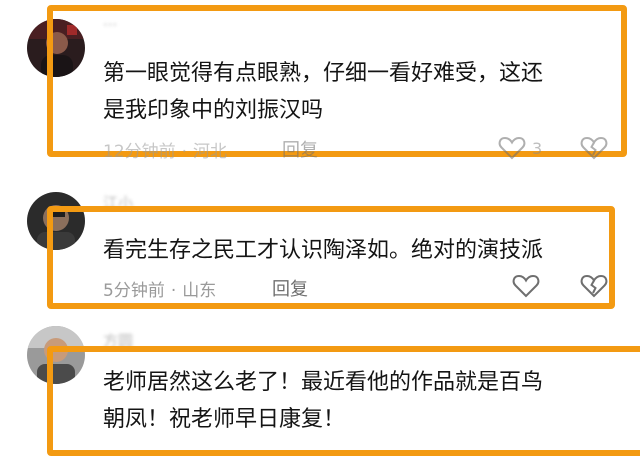 The image size is (640, 456). What do you see at coordinates (134, 291) in the screenshot?
I see `comment-time: 5分钟前` at bounding box center [134, 291].